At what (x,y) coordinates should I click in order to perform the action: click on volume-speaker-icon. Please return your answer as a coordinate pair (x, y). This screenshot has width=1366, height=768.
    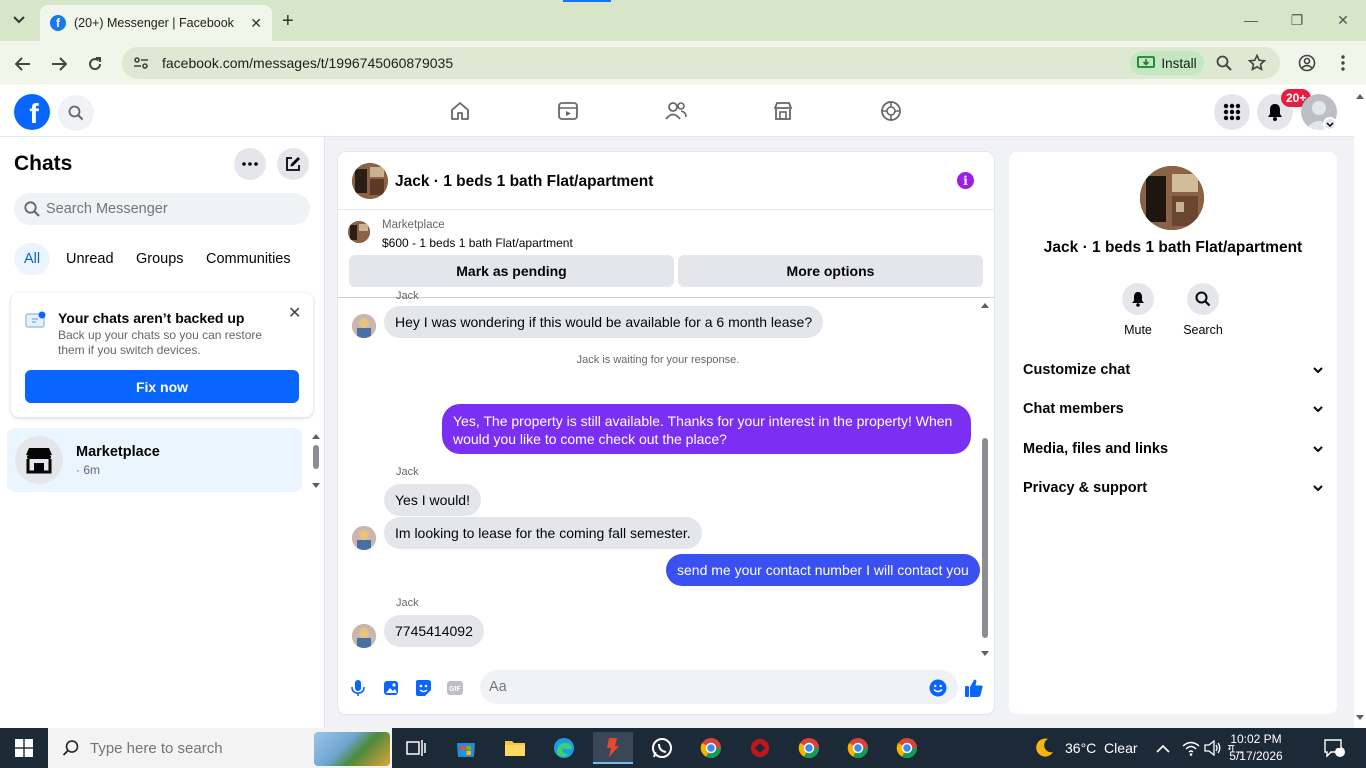
    Looking at the image, I should click on (1213, 748).